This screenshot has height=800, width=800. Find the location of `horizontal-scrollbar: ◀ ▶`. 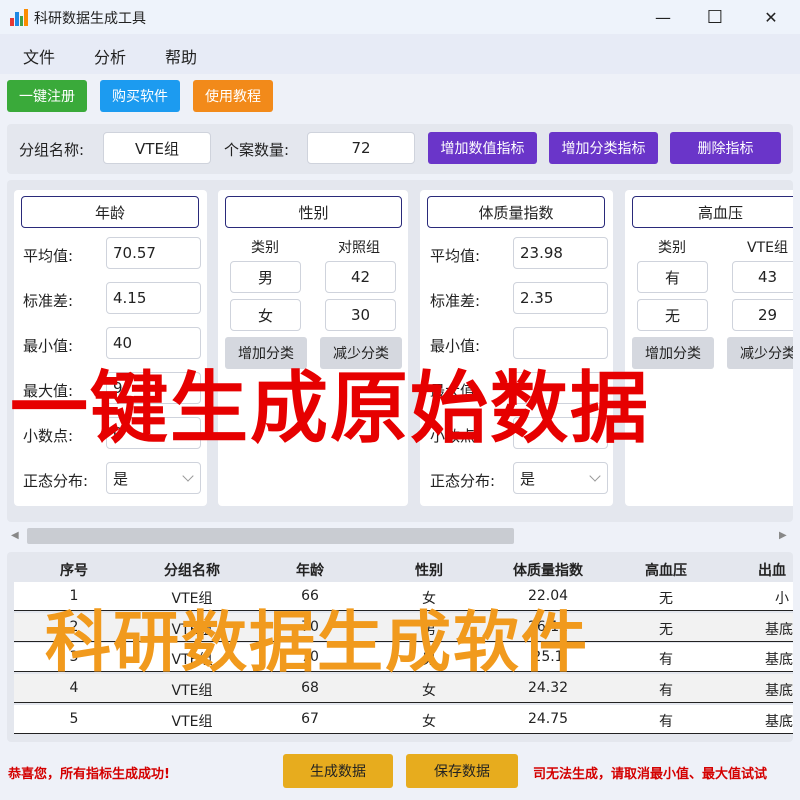

horizontal-scrollbar: ◀ ▶ is located at coordinates (400, 536).